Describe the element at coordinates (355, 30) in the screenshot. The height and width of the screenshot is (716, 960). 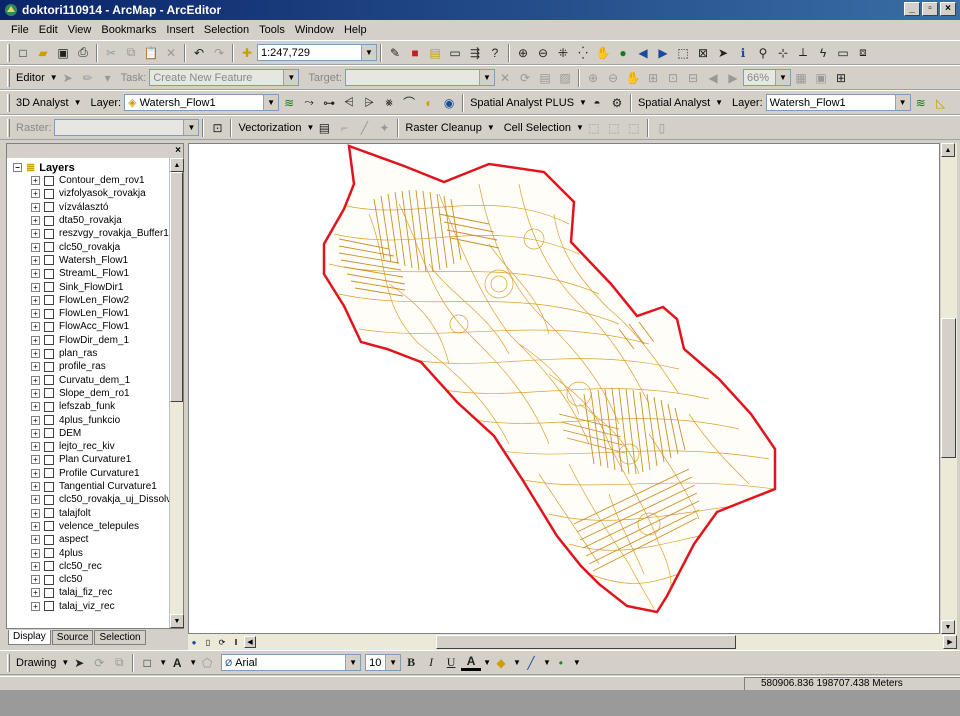
I see `menu-help: Help` at that location.